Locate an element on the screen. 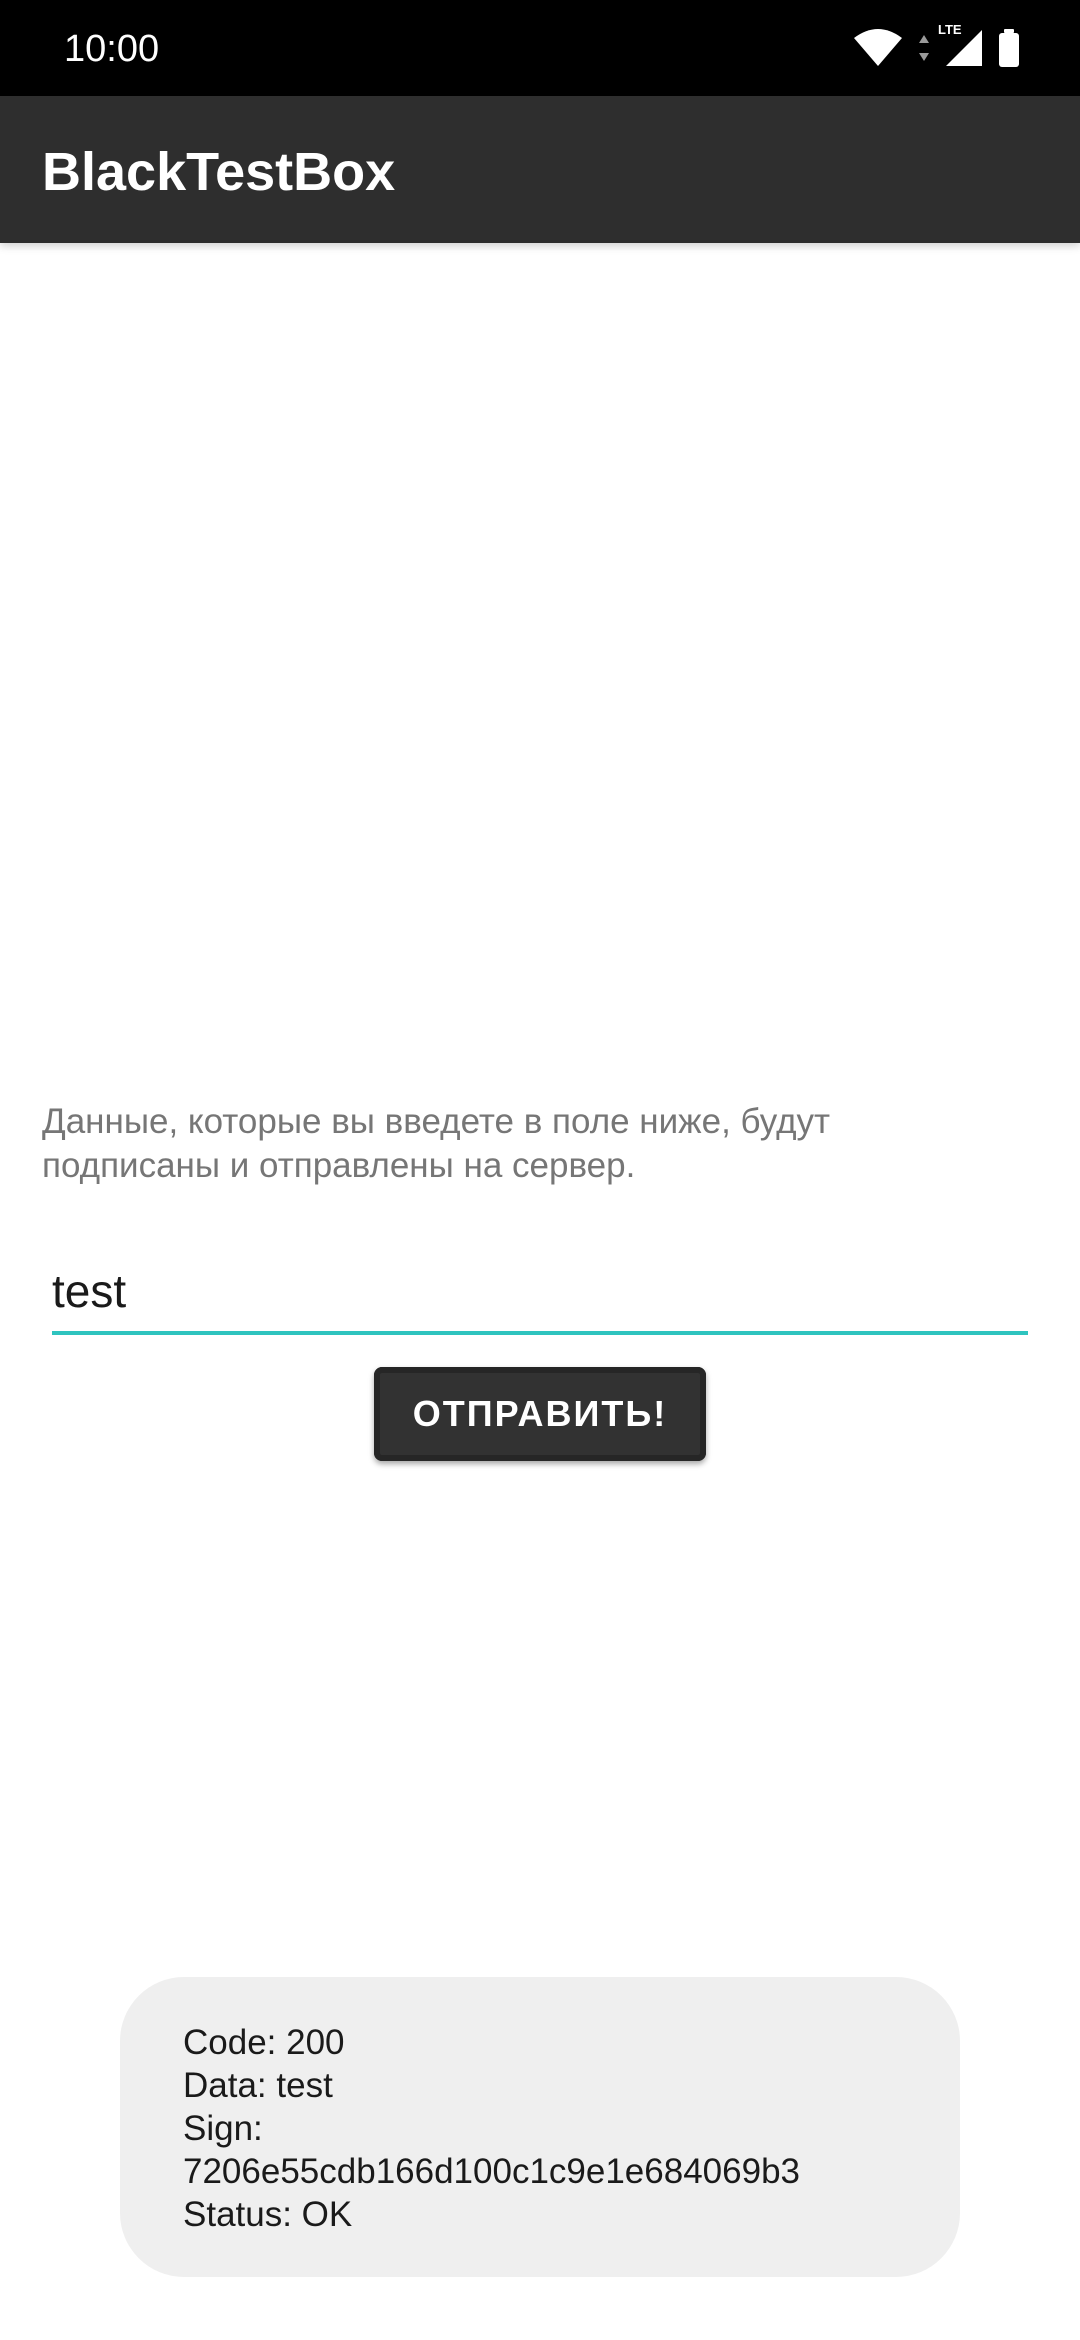 Image resolution: width=1080 pixels, height=2340 pixels. app-bar: BlackTestBox is located at coordinates (540, 169).